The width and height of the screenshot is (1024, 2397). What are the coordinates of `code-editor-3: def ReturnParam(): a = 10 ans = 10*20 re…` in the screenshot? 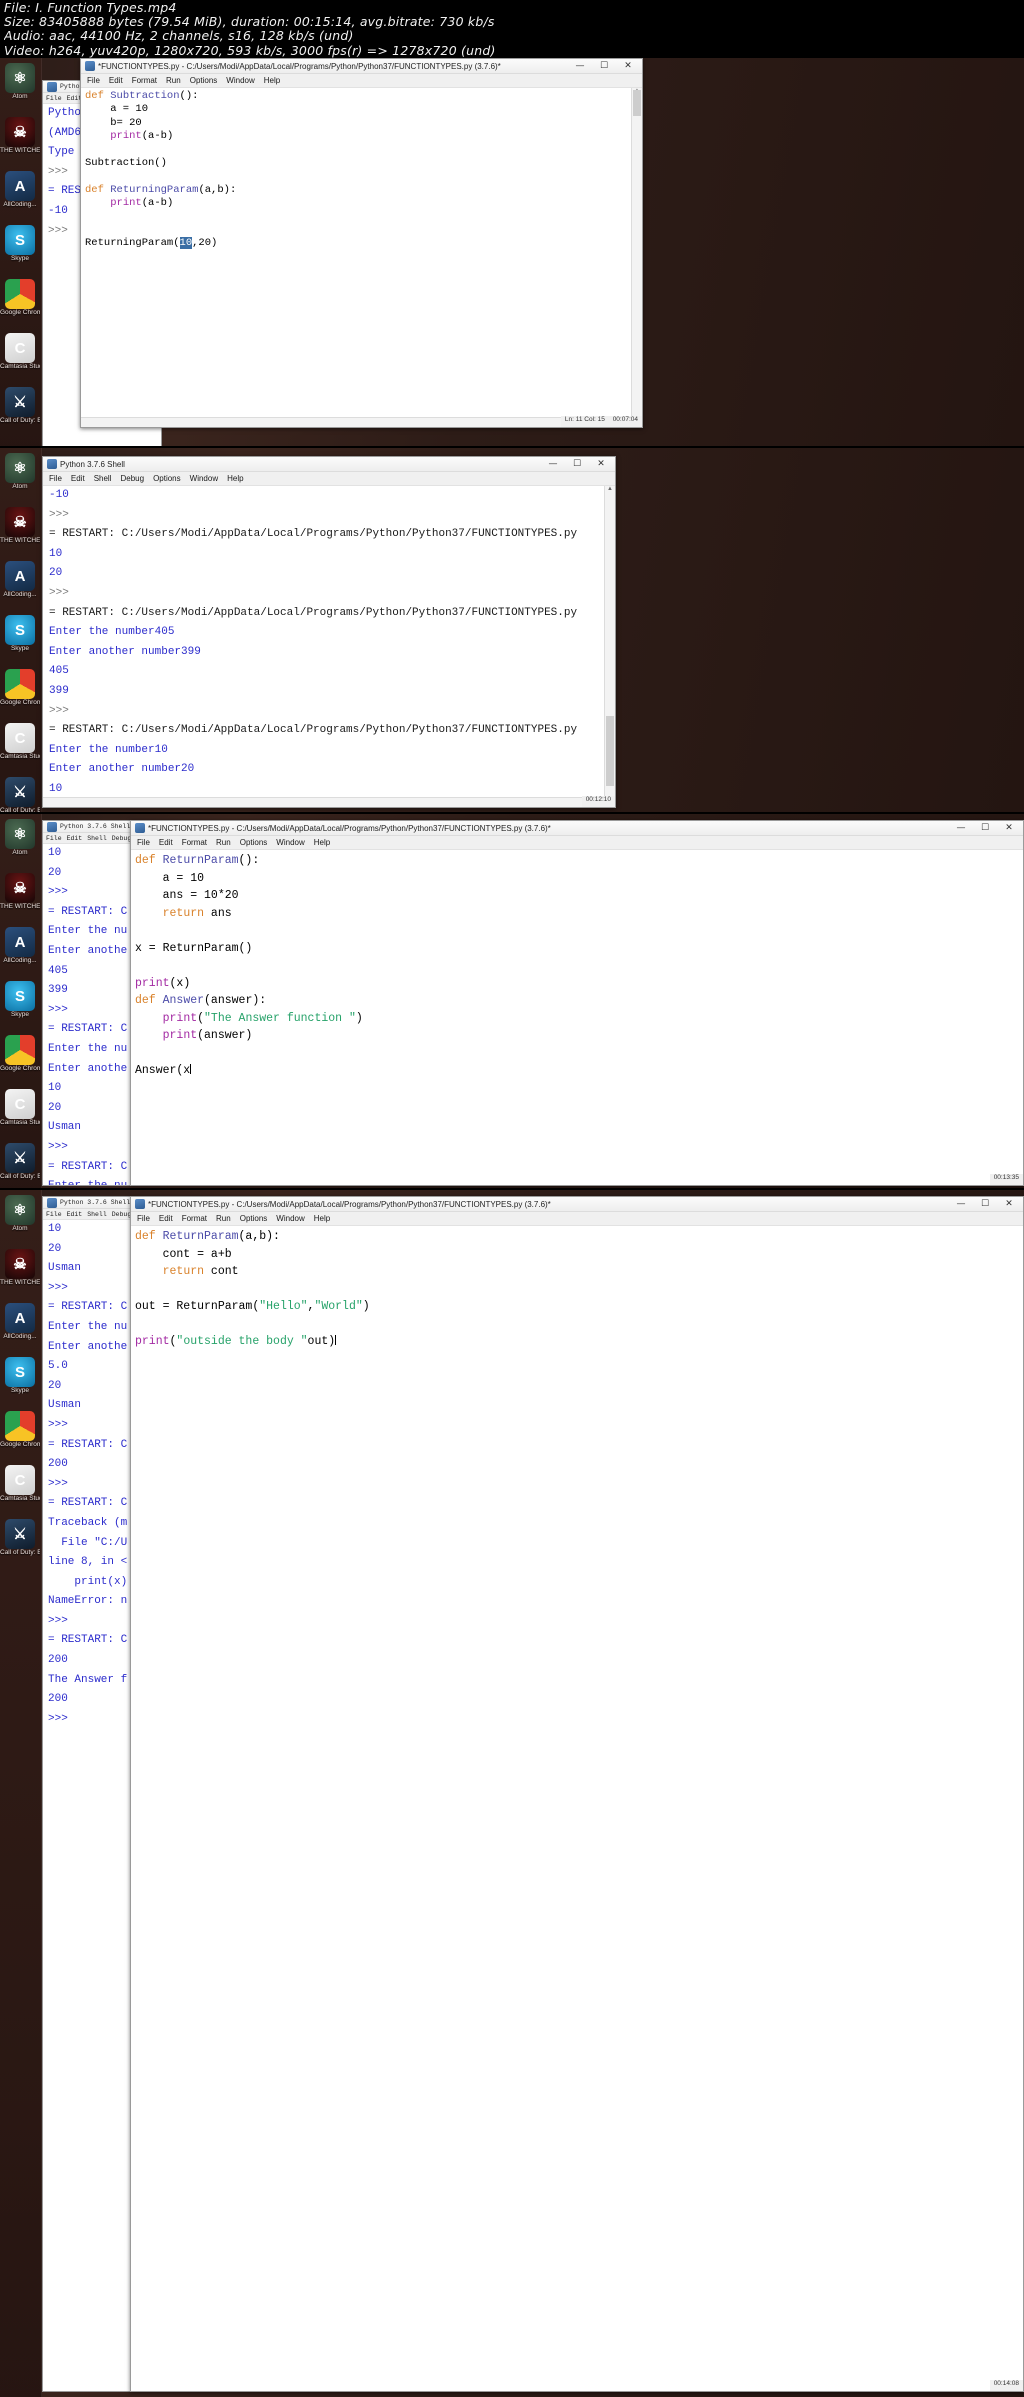 It's located at (577, 1017).